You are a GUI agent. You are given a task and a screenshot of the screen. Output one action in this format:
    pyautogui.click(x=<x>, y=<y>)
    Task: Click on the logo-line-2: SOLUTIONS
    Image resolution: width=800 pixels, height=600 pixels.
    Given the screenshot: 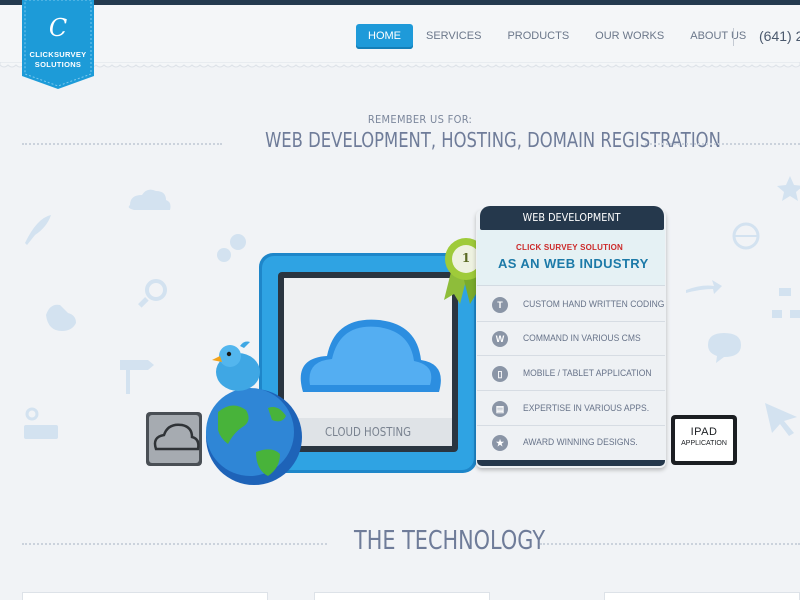 What is the action you would take?
    pyautogui.click(x=58, y=64)
    